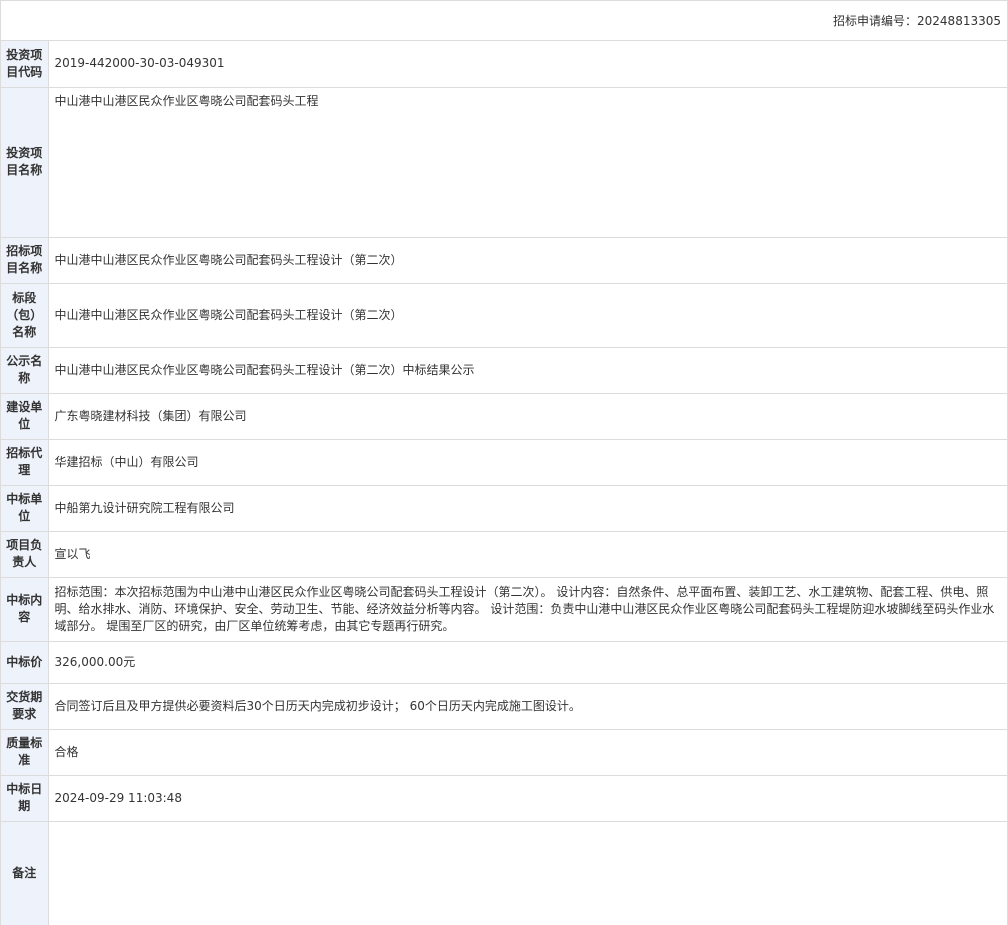 The width and height of the screenshot is (1008, 925). What do you see at coordinates (25, 609) in the screenshot?
I see `winning-content-label: 中标内容` at bounding box center [25, 609].